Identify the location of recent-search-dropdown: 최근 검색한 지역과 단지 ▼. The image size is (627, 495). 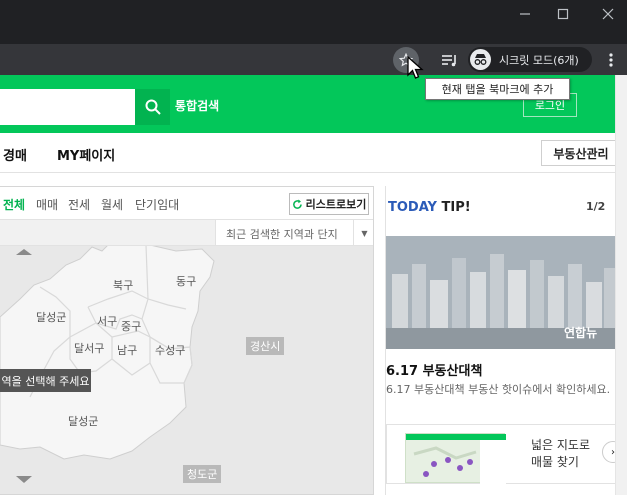
(294, 233).